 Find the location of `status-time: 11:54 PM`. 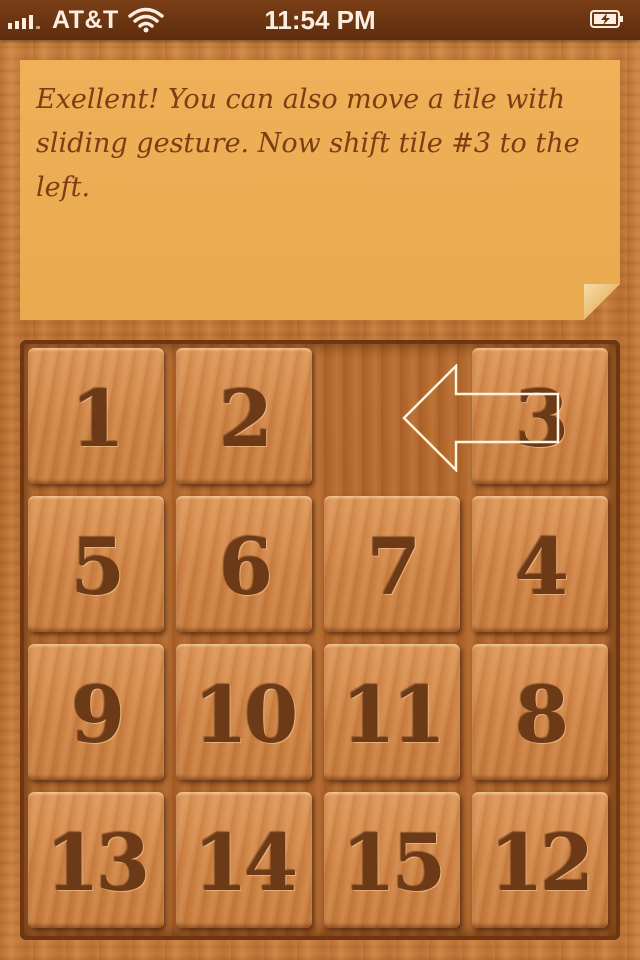

status-time: 11:54 PM is located at coordinates (320, 20).